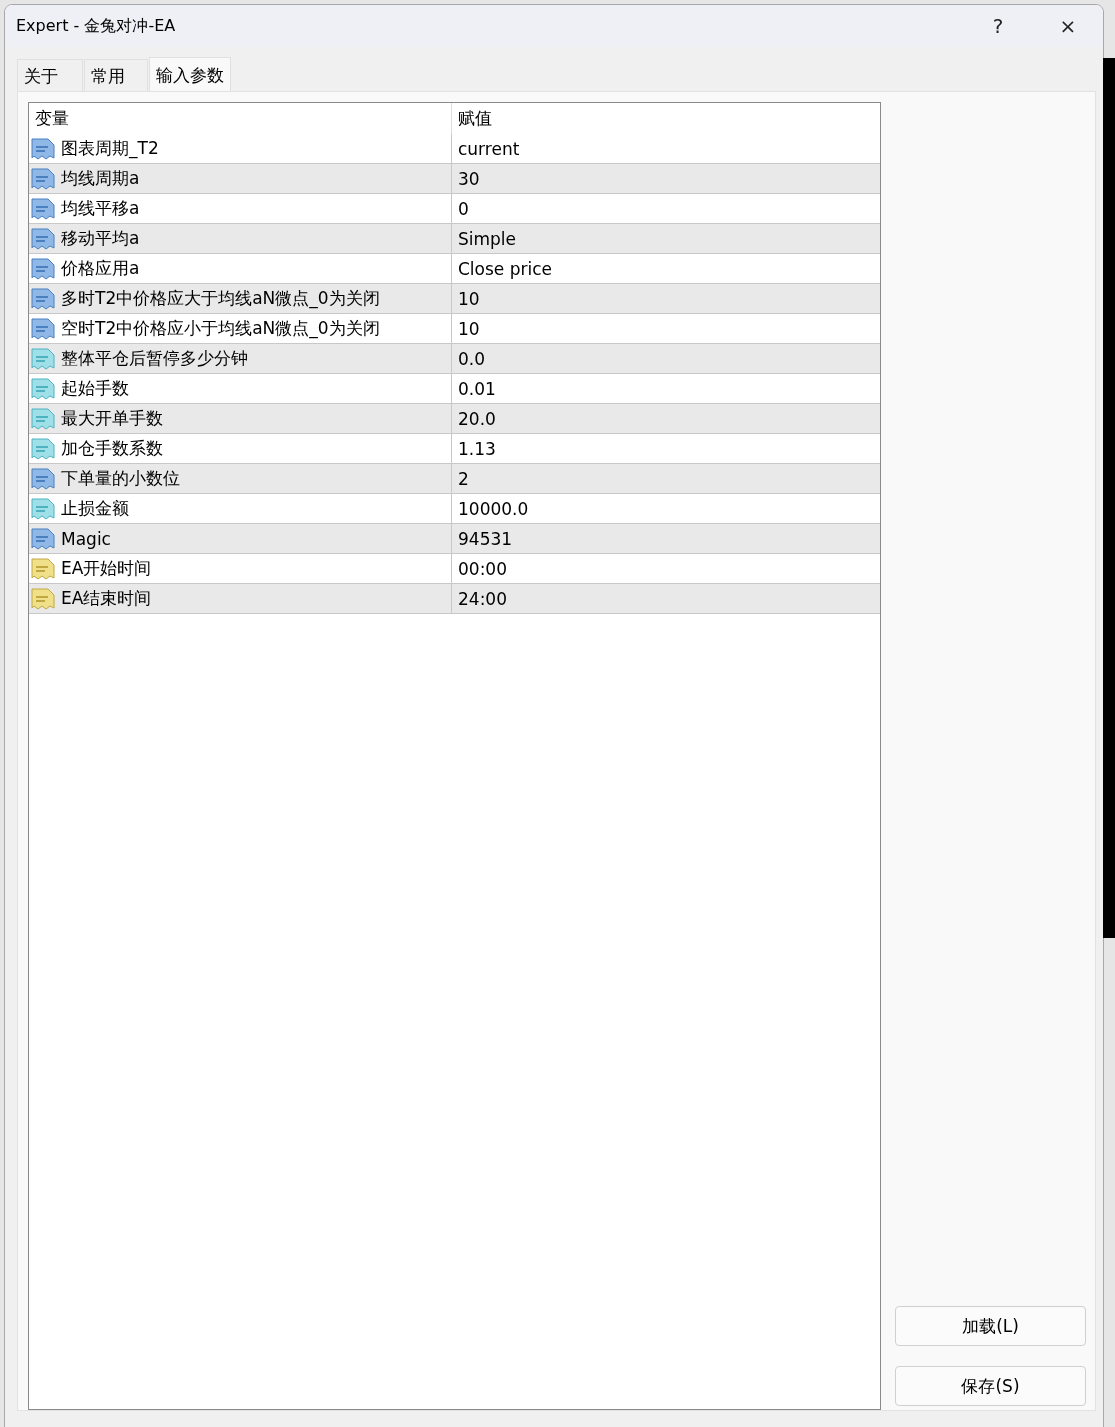 The height and width of the screenshot is (1427, 1115). I want to click on parameter-name: 移动平均a, so click(100, 238).